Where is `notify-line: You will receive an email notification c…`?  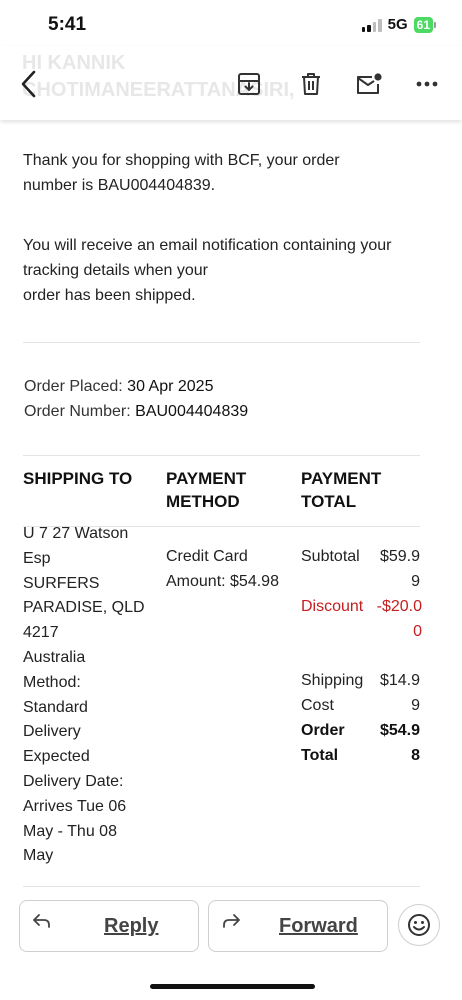
notify-line: You will receive an email notification c… is located at coordinates (207, 245).